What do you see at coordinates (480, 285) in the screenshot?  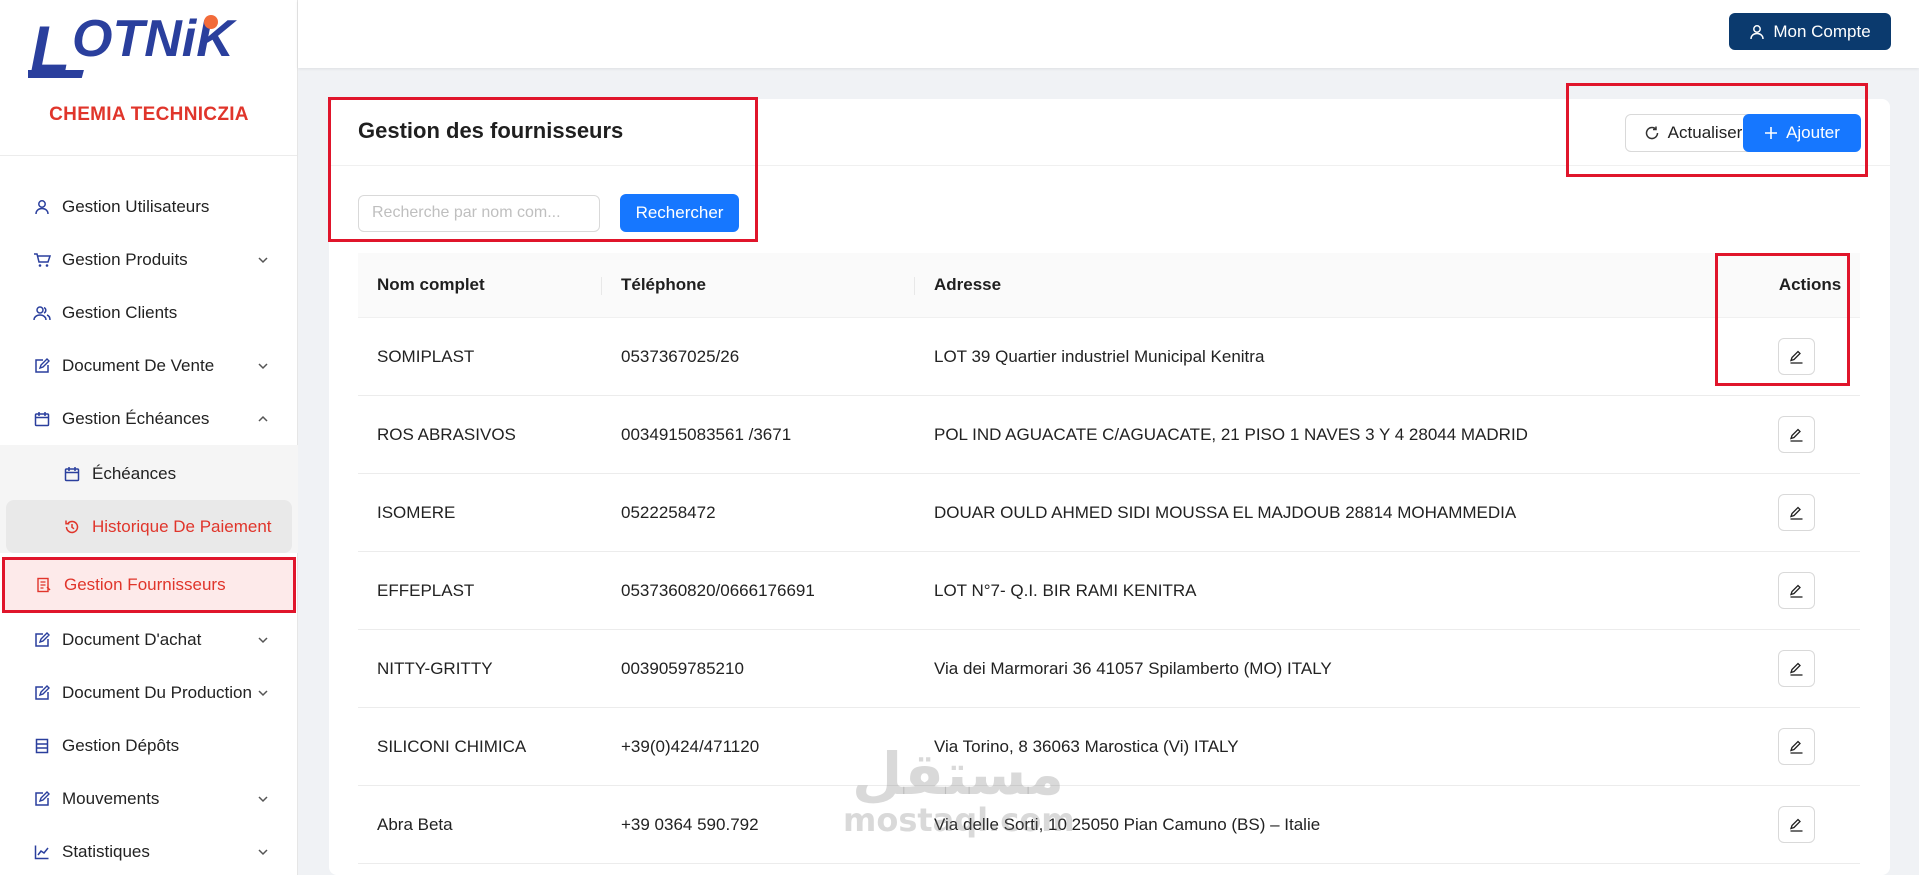 I see `column-header-name: Nom complet` at bounding box center [480, 285].